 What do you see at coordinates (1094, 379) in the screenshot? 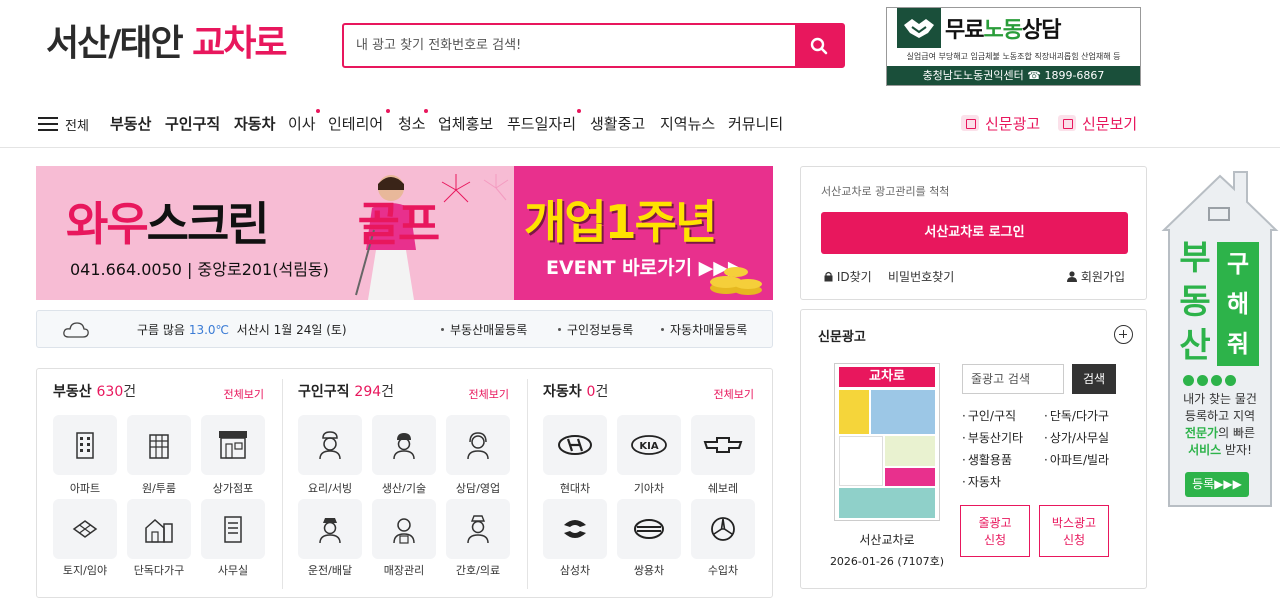
I see `classified-search-button: 검색` at bounding box center [1094, 379].